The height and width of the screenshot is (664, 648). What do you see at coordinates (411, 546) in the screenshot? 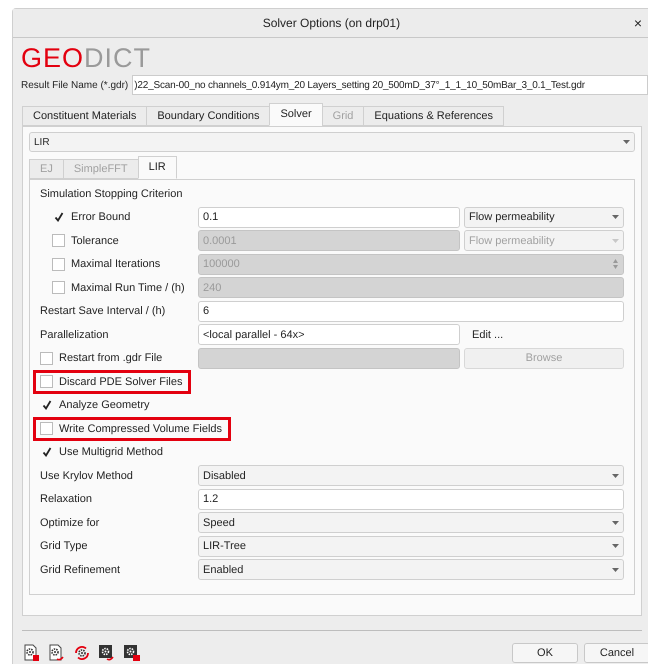
I see `dropdown: LIR-Tree` at bounding box center [411, 546].